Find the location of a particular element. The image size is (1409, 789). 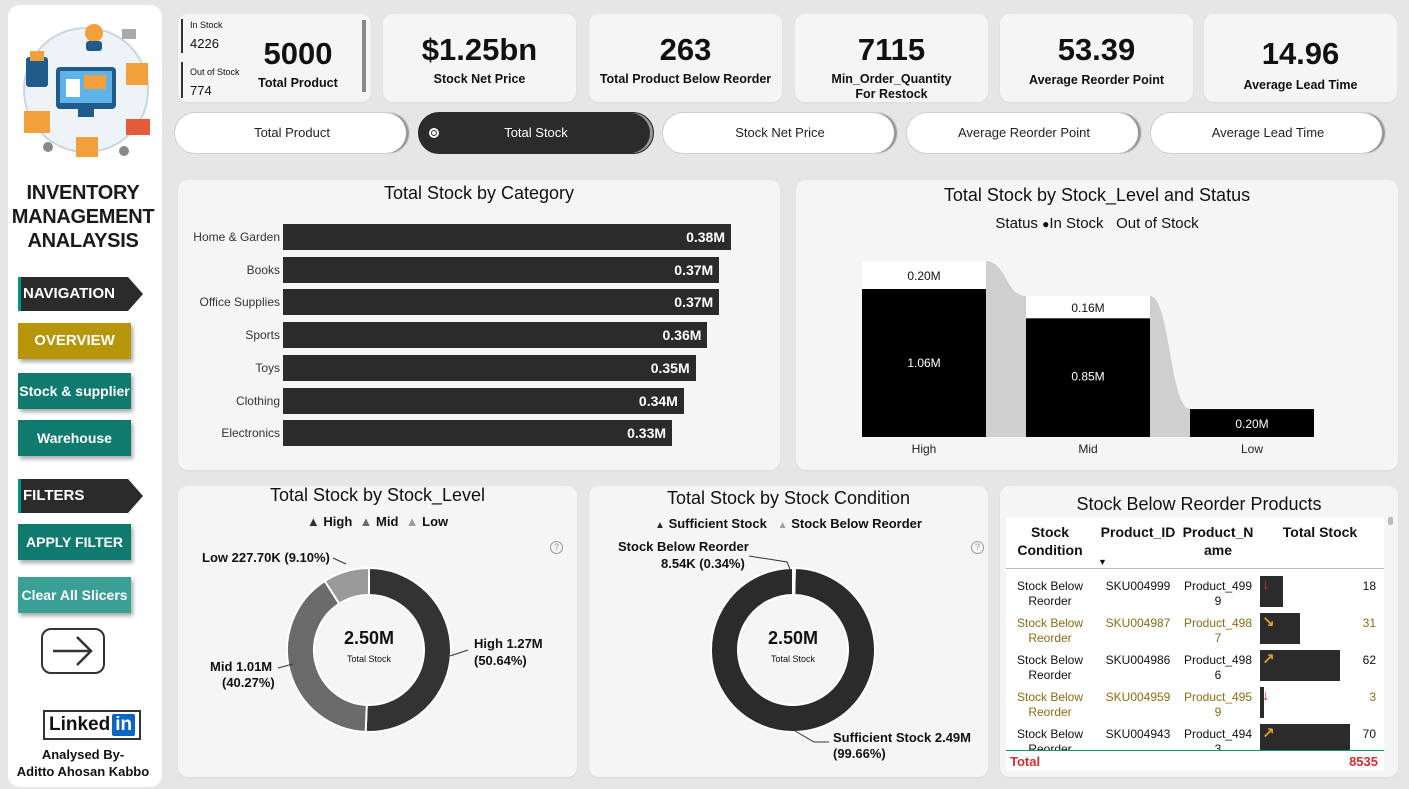

stock-net-price-label: Stock Net Price is located at coordinates (479, 79).